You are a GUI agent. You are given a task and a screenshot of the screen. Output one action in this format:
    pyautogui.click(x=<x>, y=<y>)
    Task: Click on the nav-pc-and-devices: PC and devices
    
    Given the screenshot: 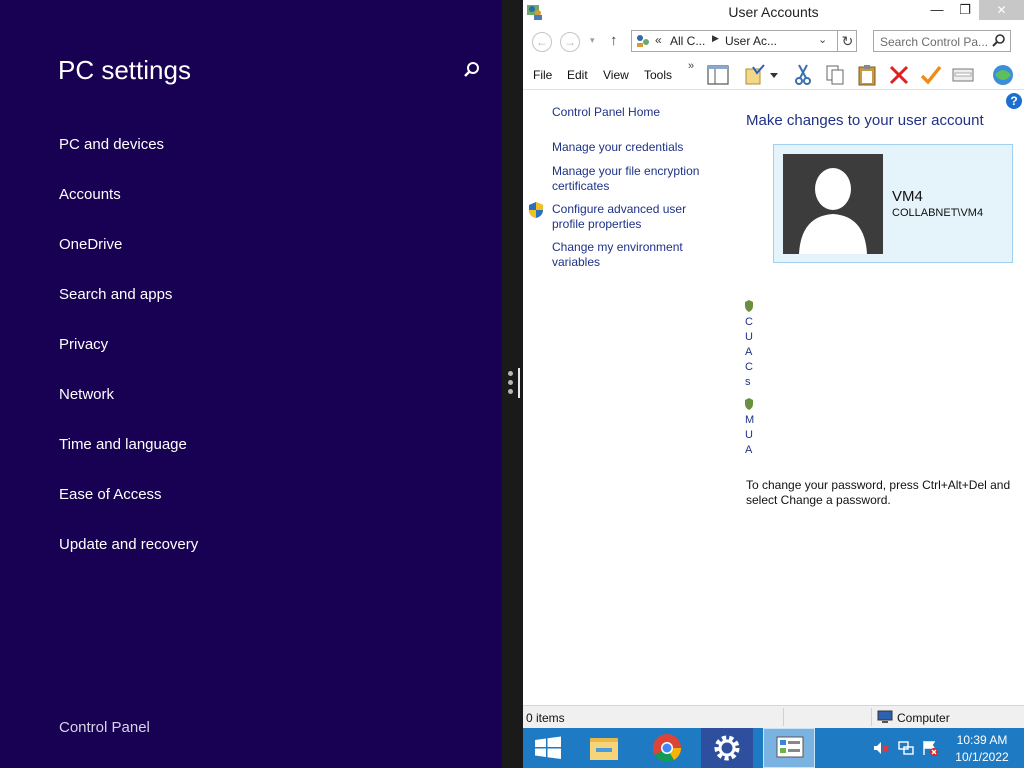 What is the action you would take?
    pyautogui.click(x=111, y=144)
    